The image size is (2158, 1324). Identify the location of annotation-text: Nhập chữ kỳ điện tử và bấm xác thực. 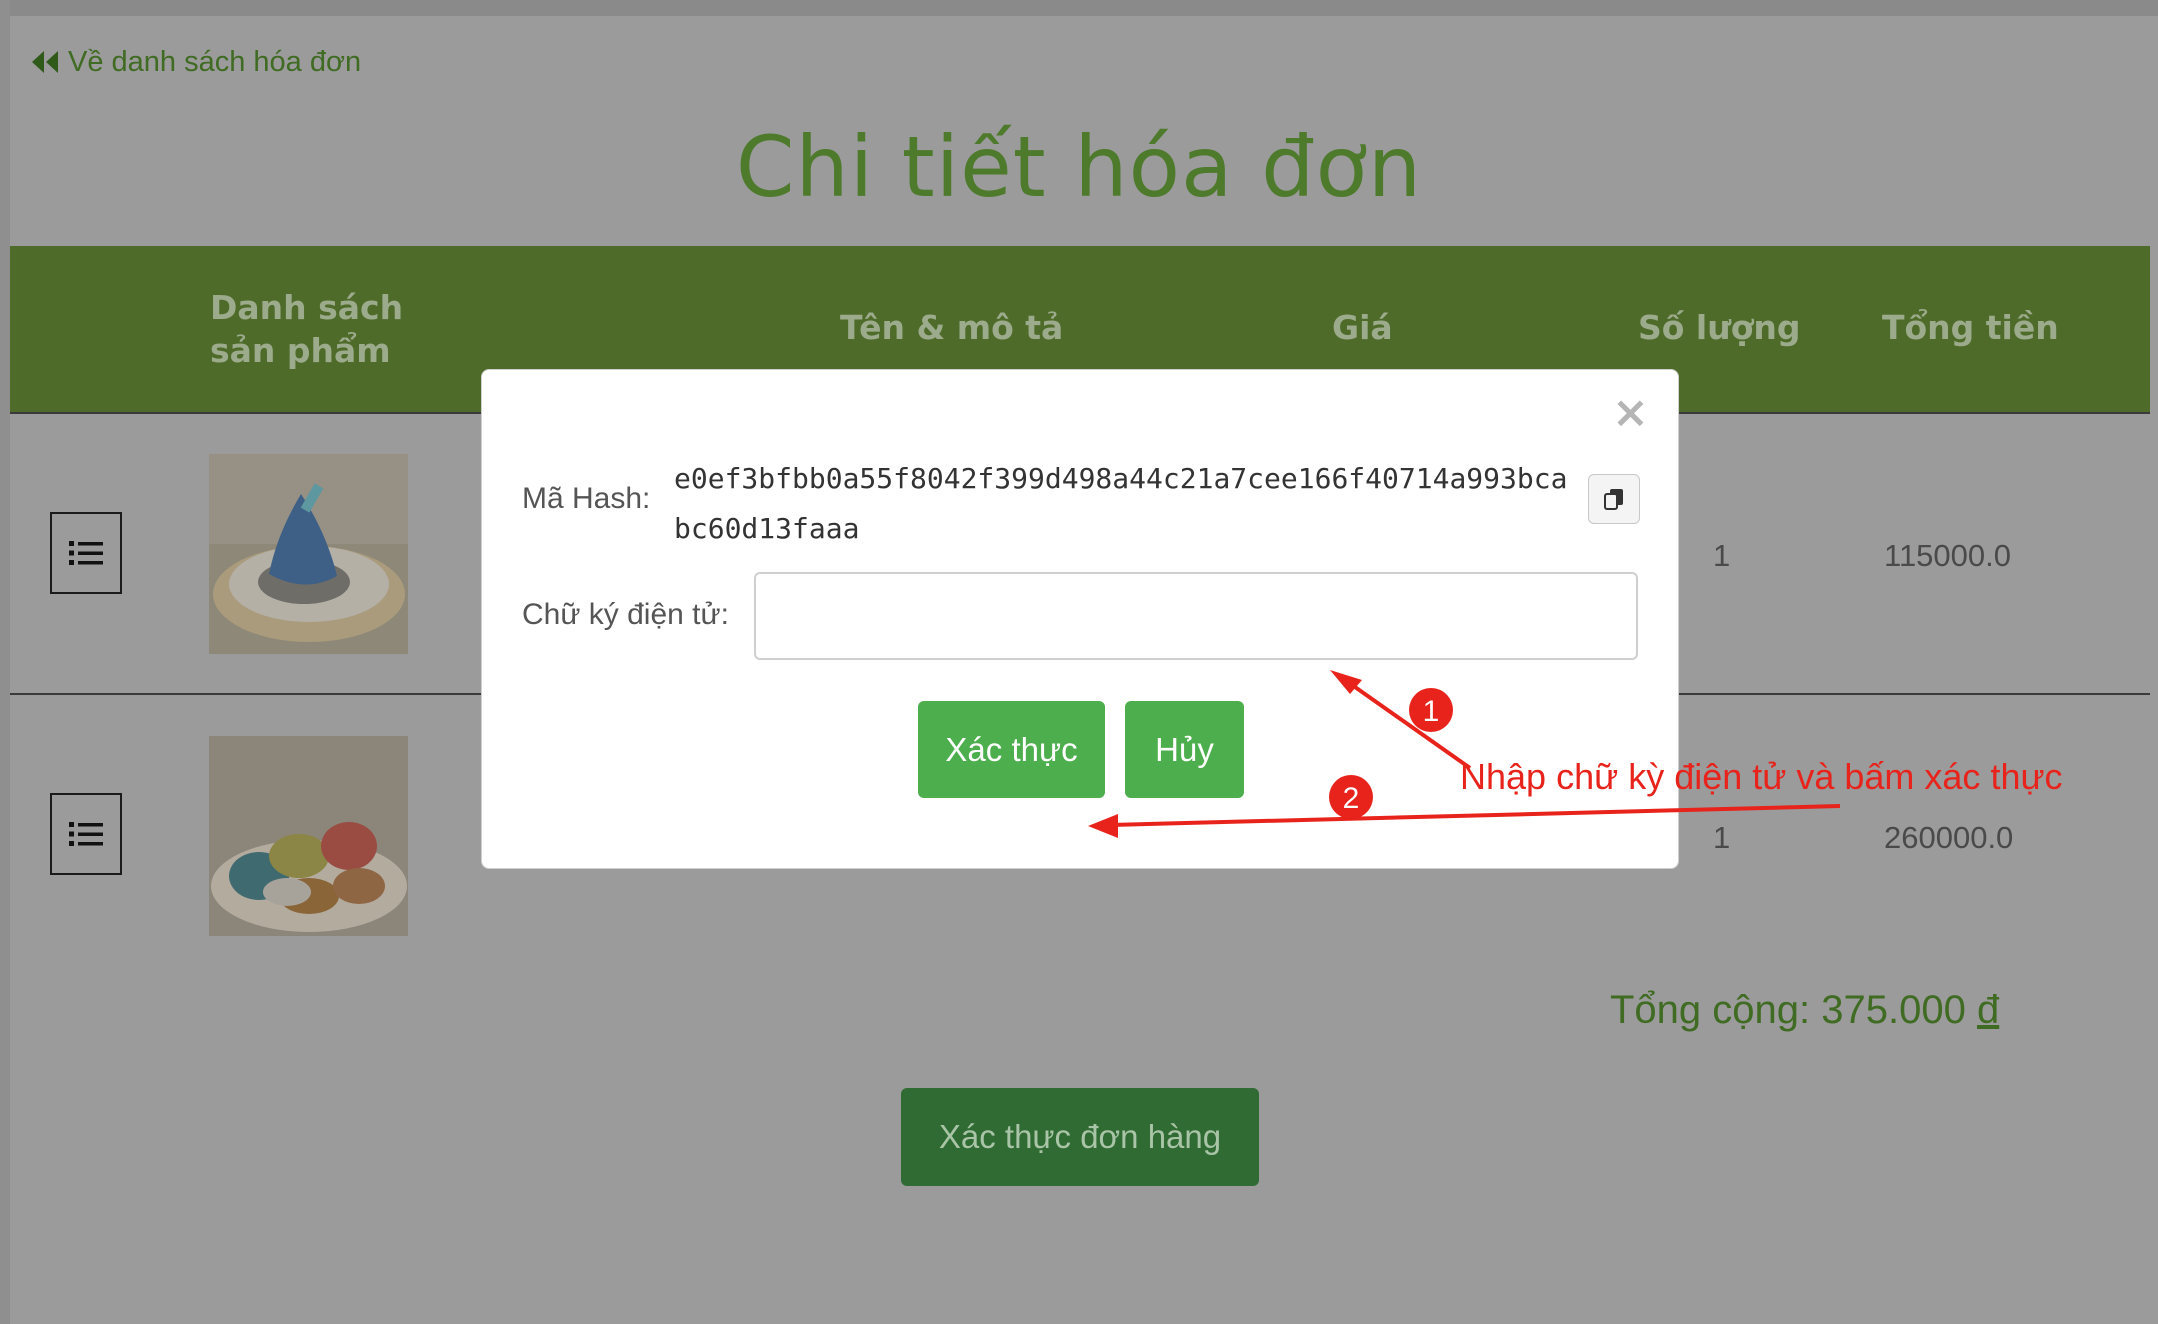
(1761, 776).